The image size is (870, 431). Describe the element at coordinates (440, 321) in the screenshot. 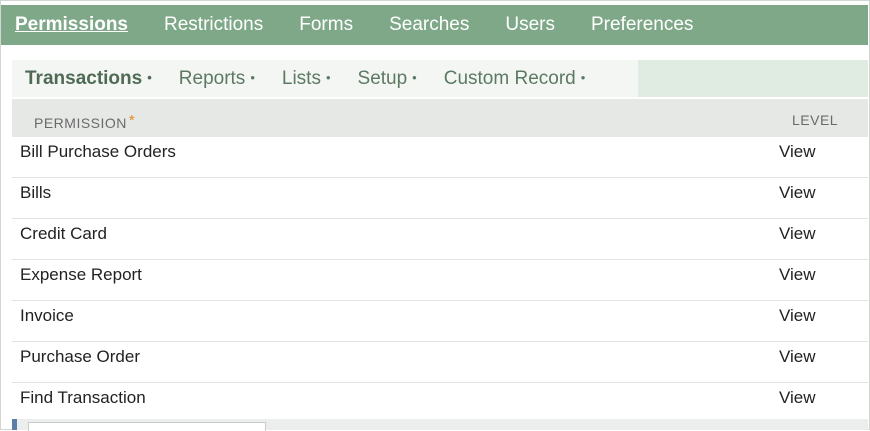

I see `table-row: Invoice View` at that location.